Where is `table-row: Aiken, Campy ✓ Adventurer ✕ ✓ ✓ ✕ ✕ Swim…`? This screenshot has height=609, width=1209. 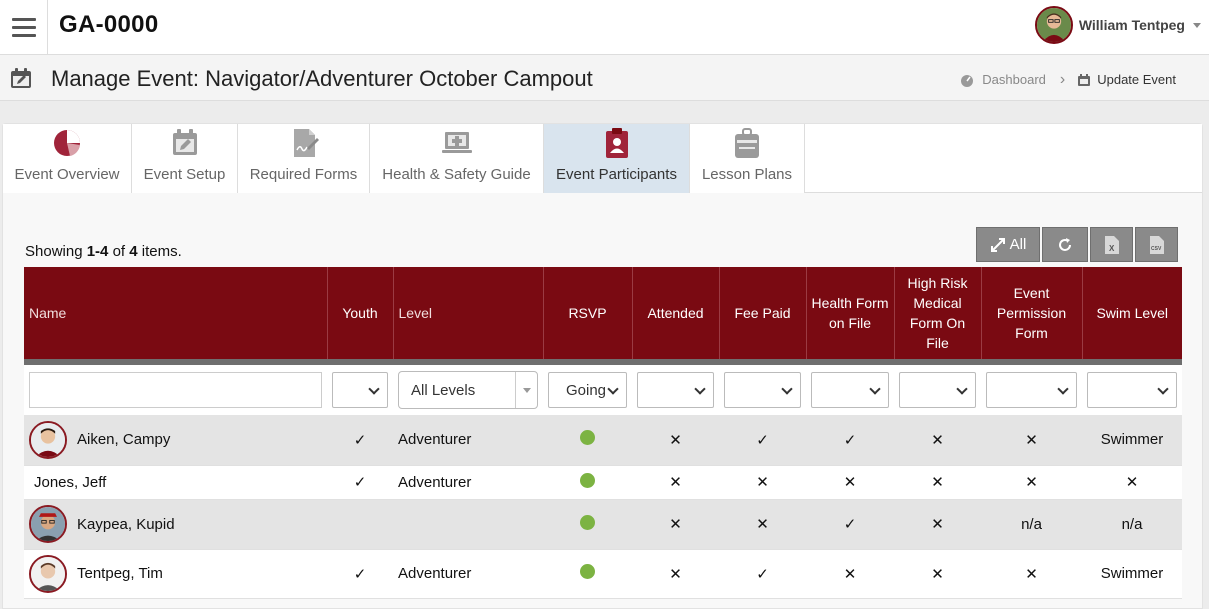
table-row: Aiken, Campy ✓ Adventurer ✕ ✓ ✓ ✕ ✕ Swim… is located at coordinates (603, 440).